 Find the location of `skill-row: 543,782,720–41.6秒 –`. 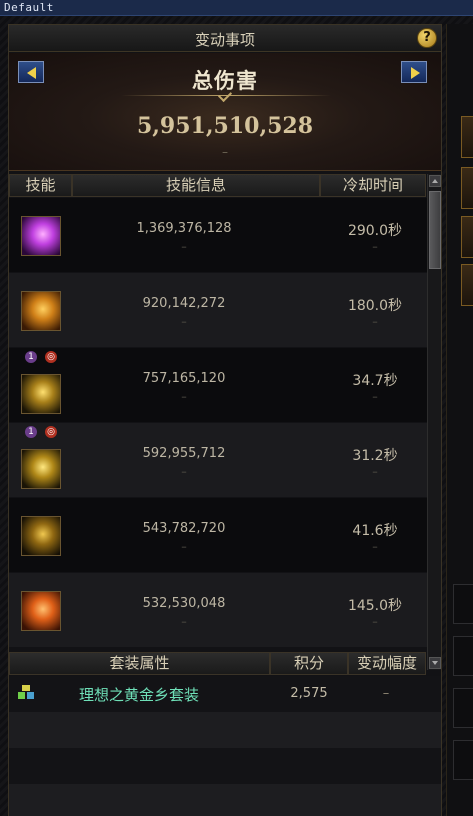

skill-row: 543,782,720–41.6秒 – is located at coordinates (218, 535).